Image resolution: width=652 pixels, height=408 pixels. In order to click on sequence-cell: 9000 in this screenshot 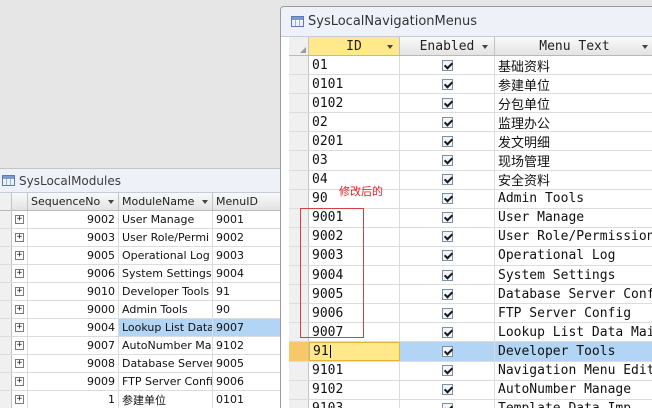, I will do `click(73, 309)`.